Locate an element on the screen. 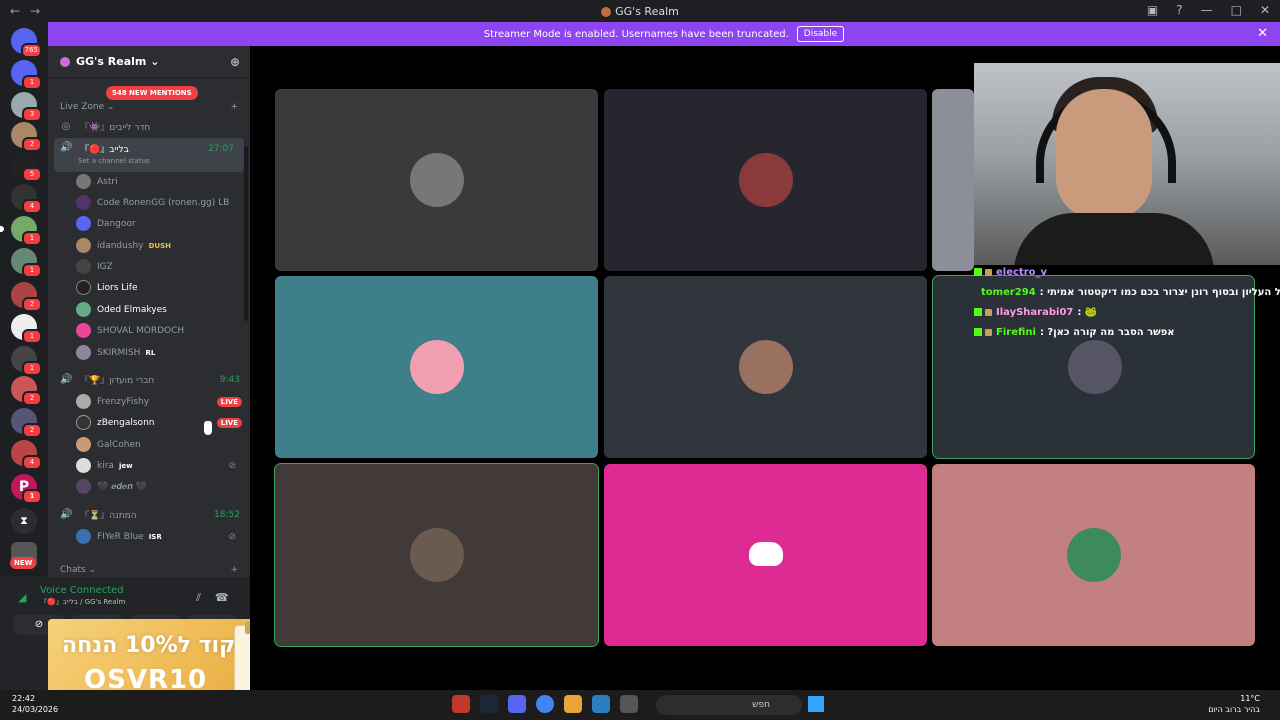 The width and height of the screenshot is (1280, 720). voice-user: Astri is located at coordinates (161, 181).